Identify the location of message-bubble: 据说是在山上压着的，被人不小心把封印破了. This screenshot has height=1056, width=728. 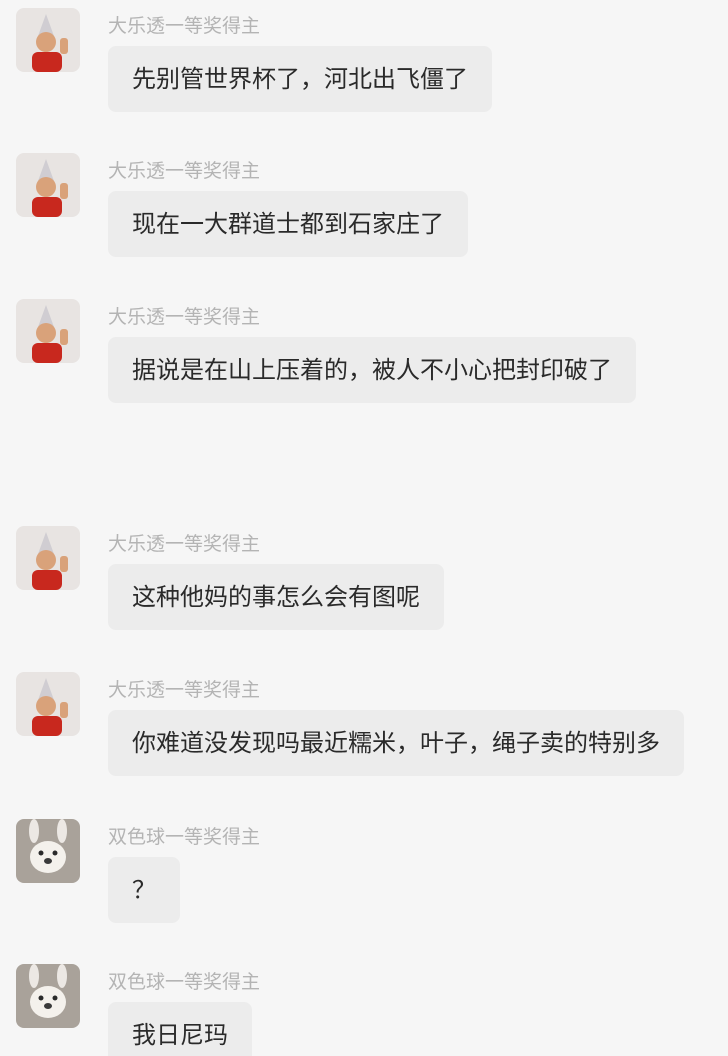
(372, 370).